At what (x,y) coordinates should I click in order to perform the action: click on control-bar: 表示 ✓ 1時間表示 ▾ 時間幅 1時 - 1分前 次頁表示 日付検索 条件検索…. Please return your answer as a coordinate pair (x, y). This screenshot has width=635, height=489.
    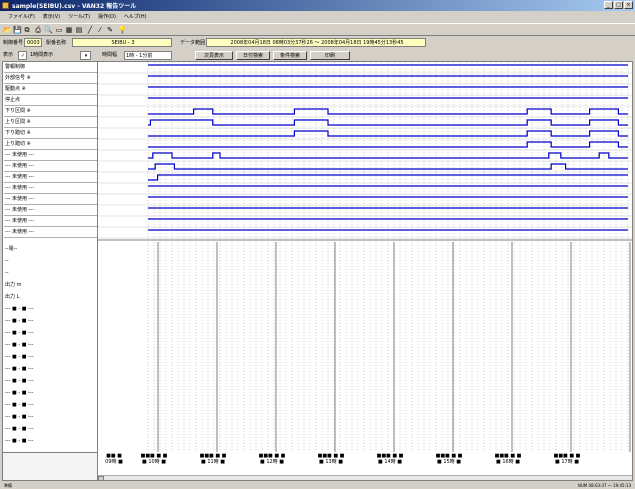
    Looking at the image, I should click on (317, 55).